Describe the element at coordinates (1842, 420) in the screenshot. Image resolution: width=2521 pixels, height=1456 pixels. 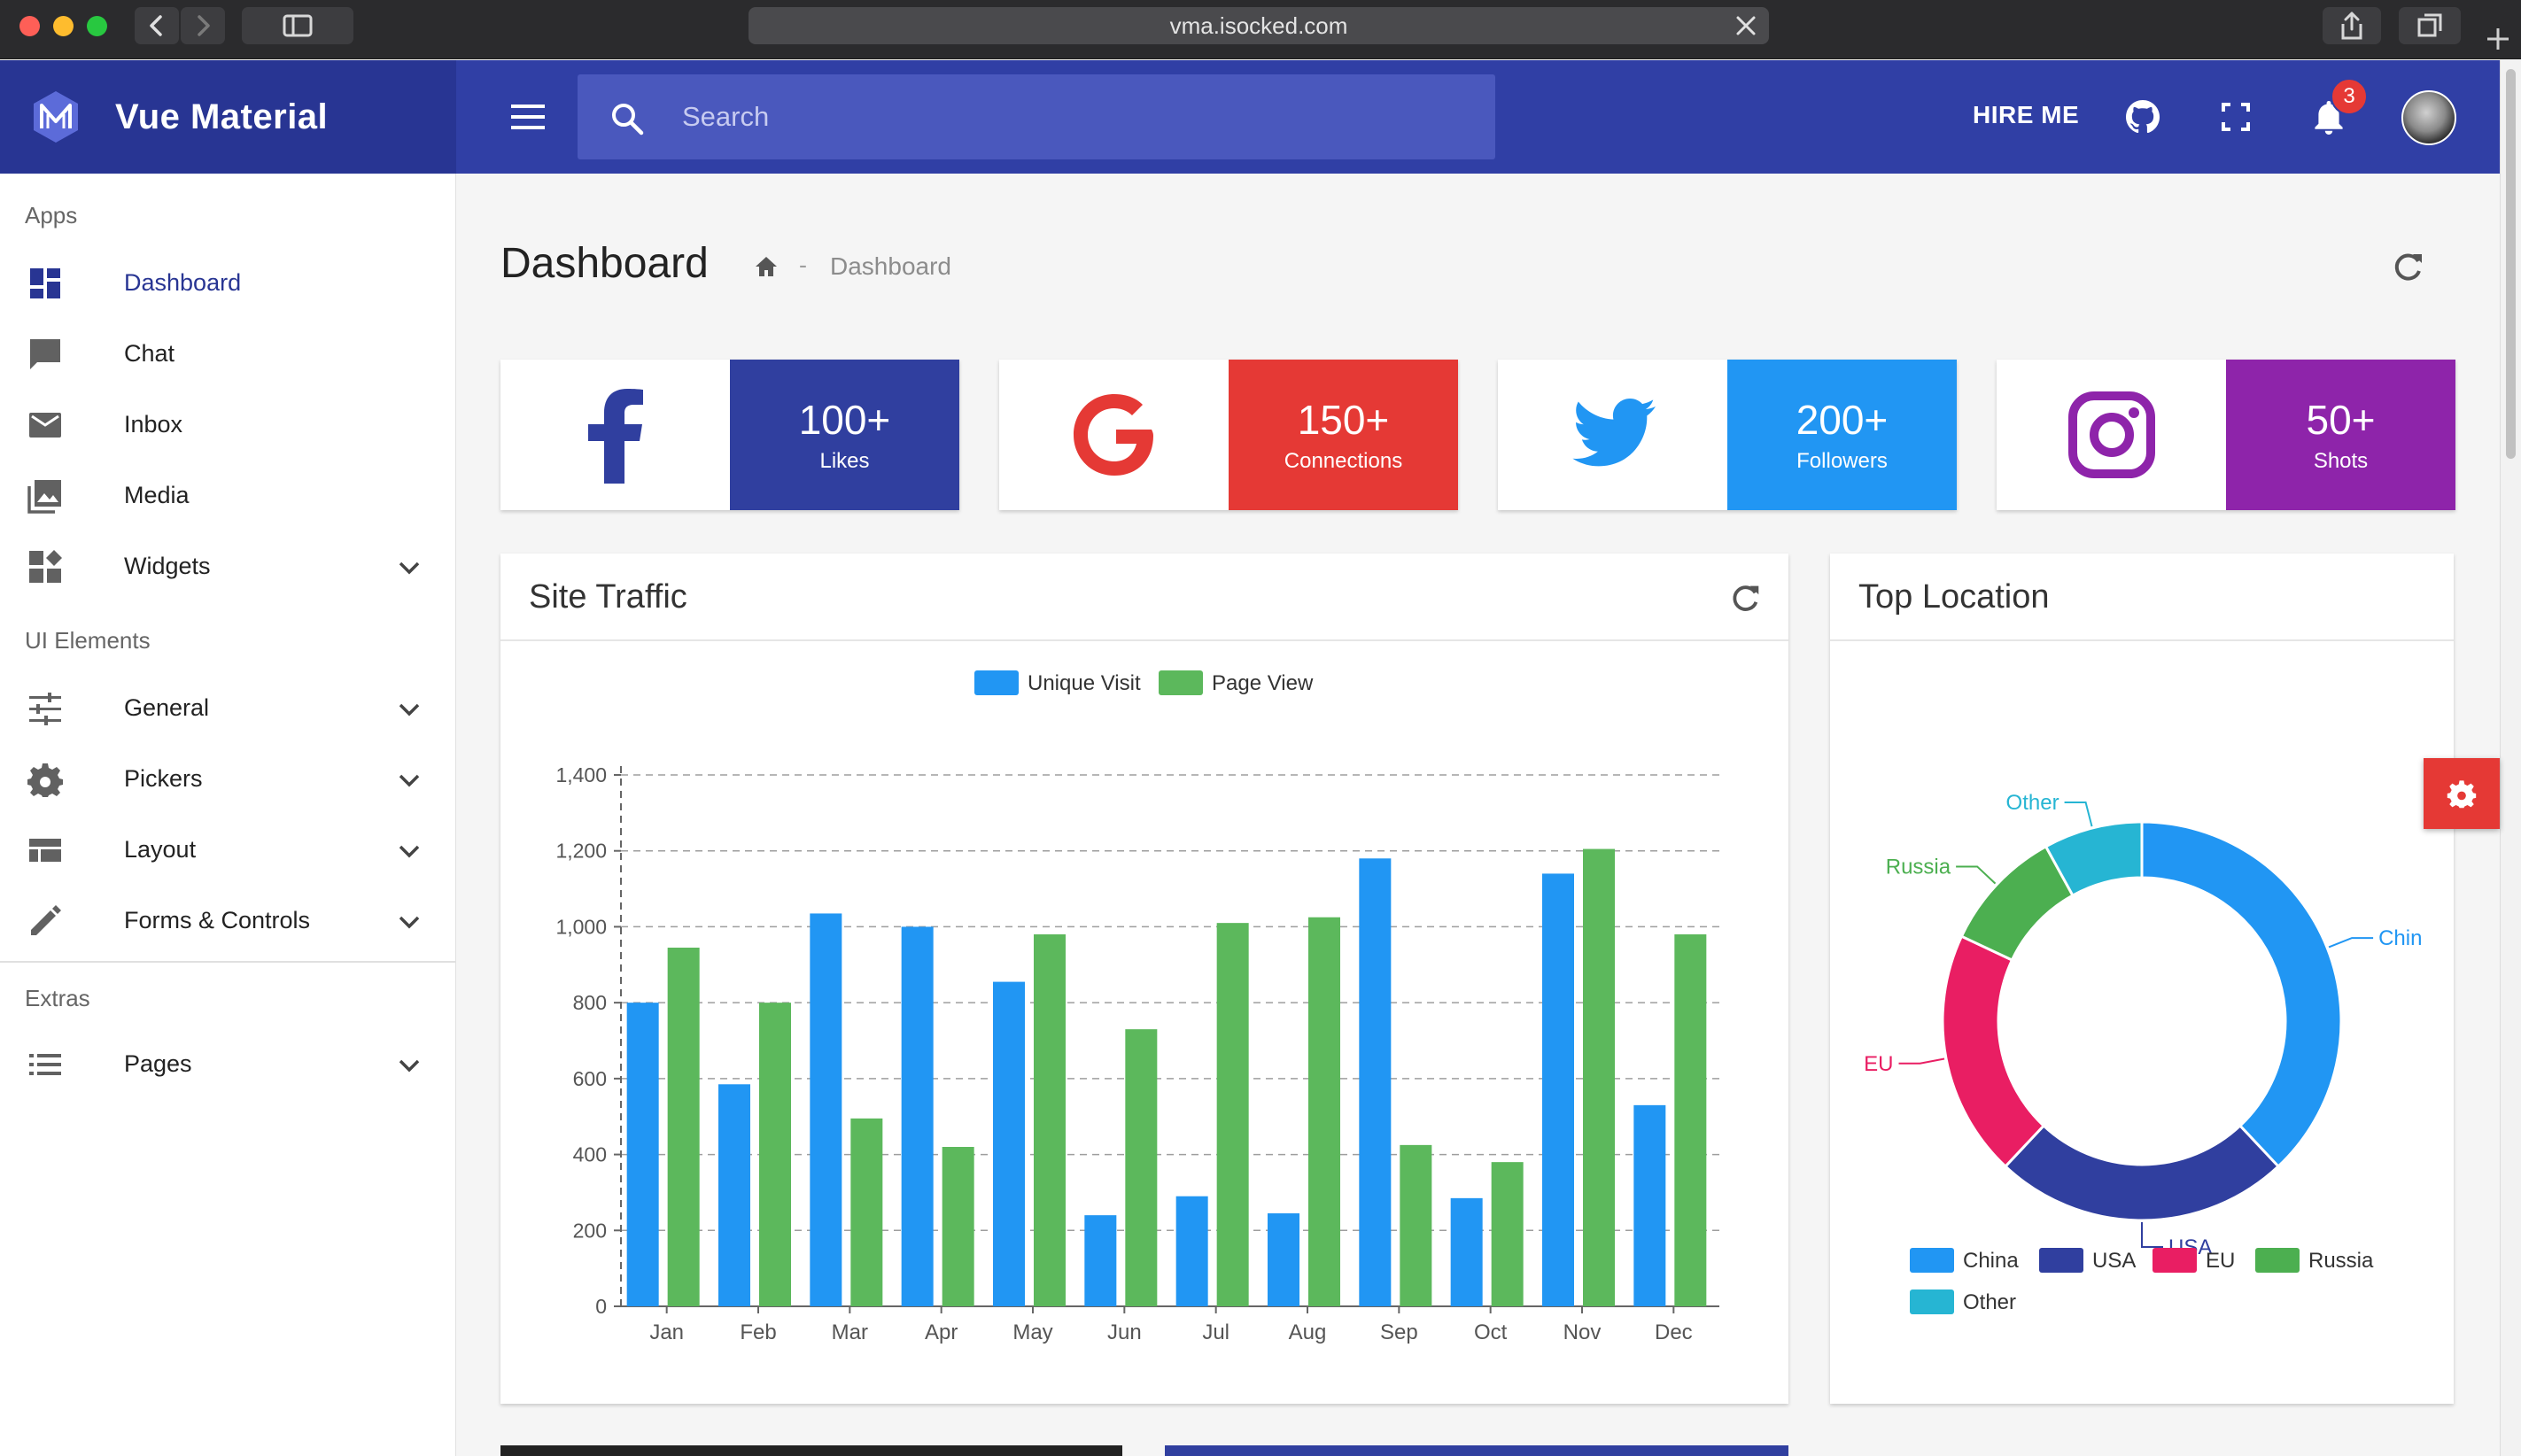
I see `stat-value: 200+` at that location.